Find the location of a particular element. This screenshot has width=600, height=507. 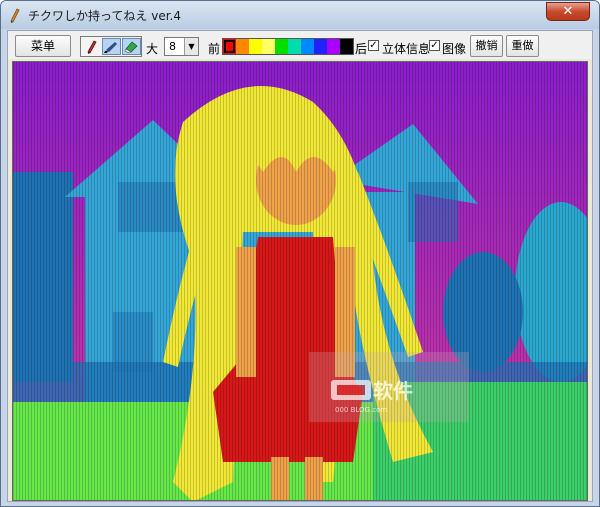

chevron-down-icon: ▼ is located at coordinates (191, 46).